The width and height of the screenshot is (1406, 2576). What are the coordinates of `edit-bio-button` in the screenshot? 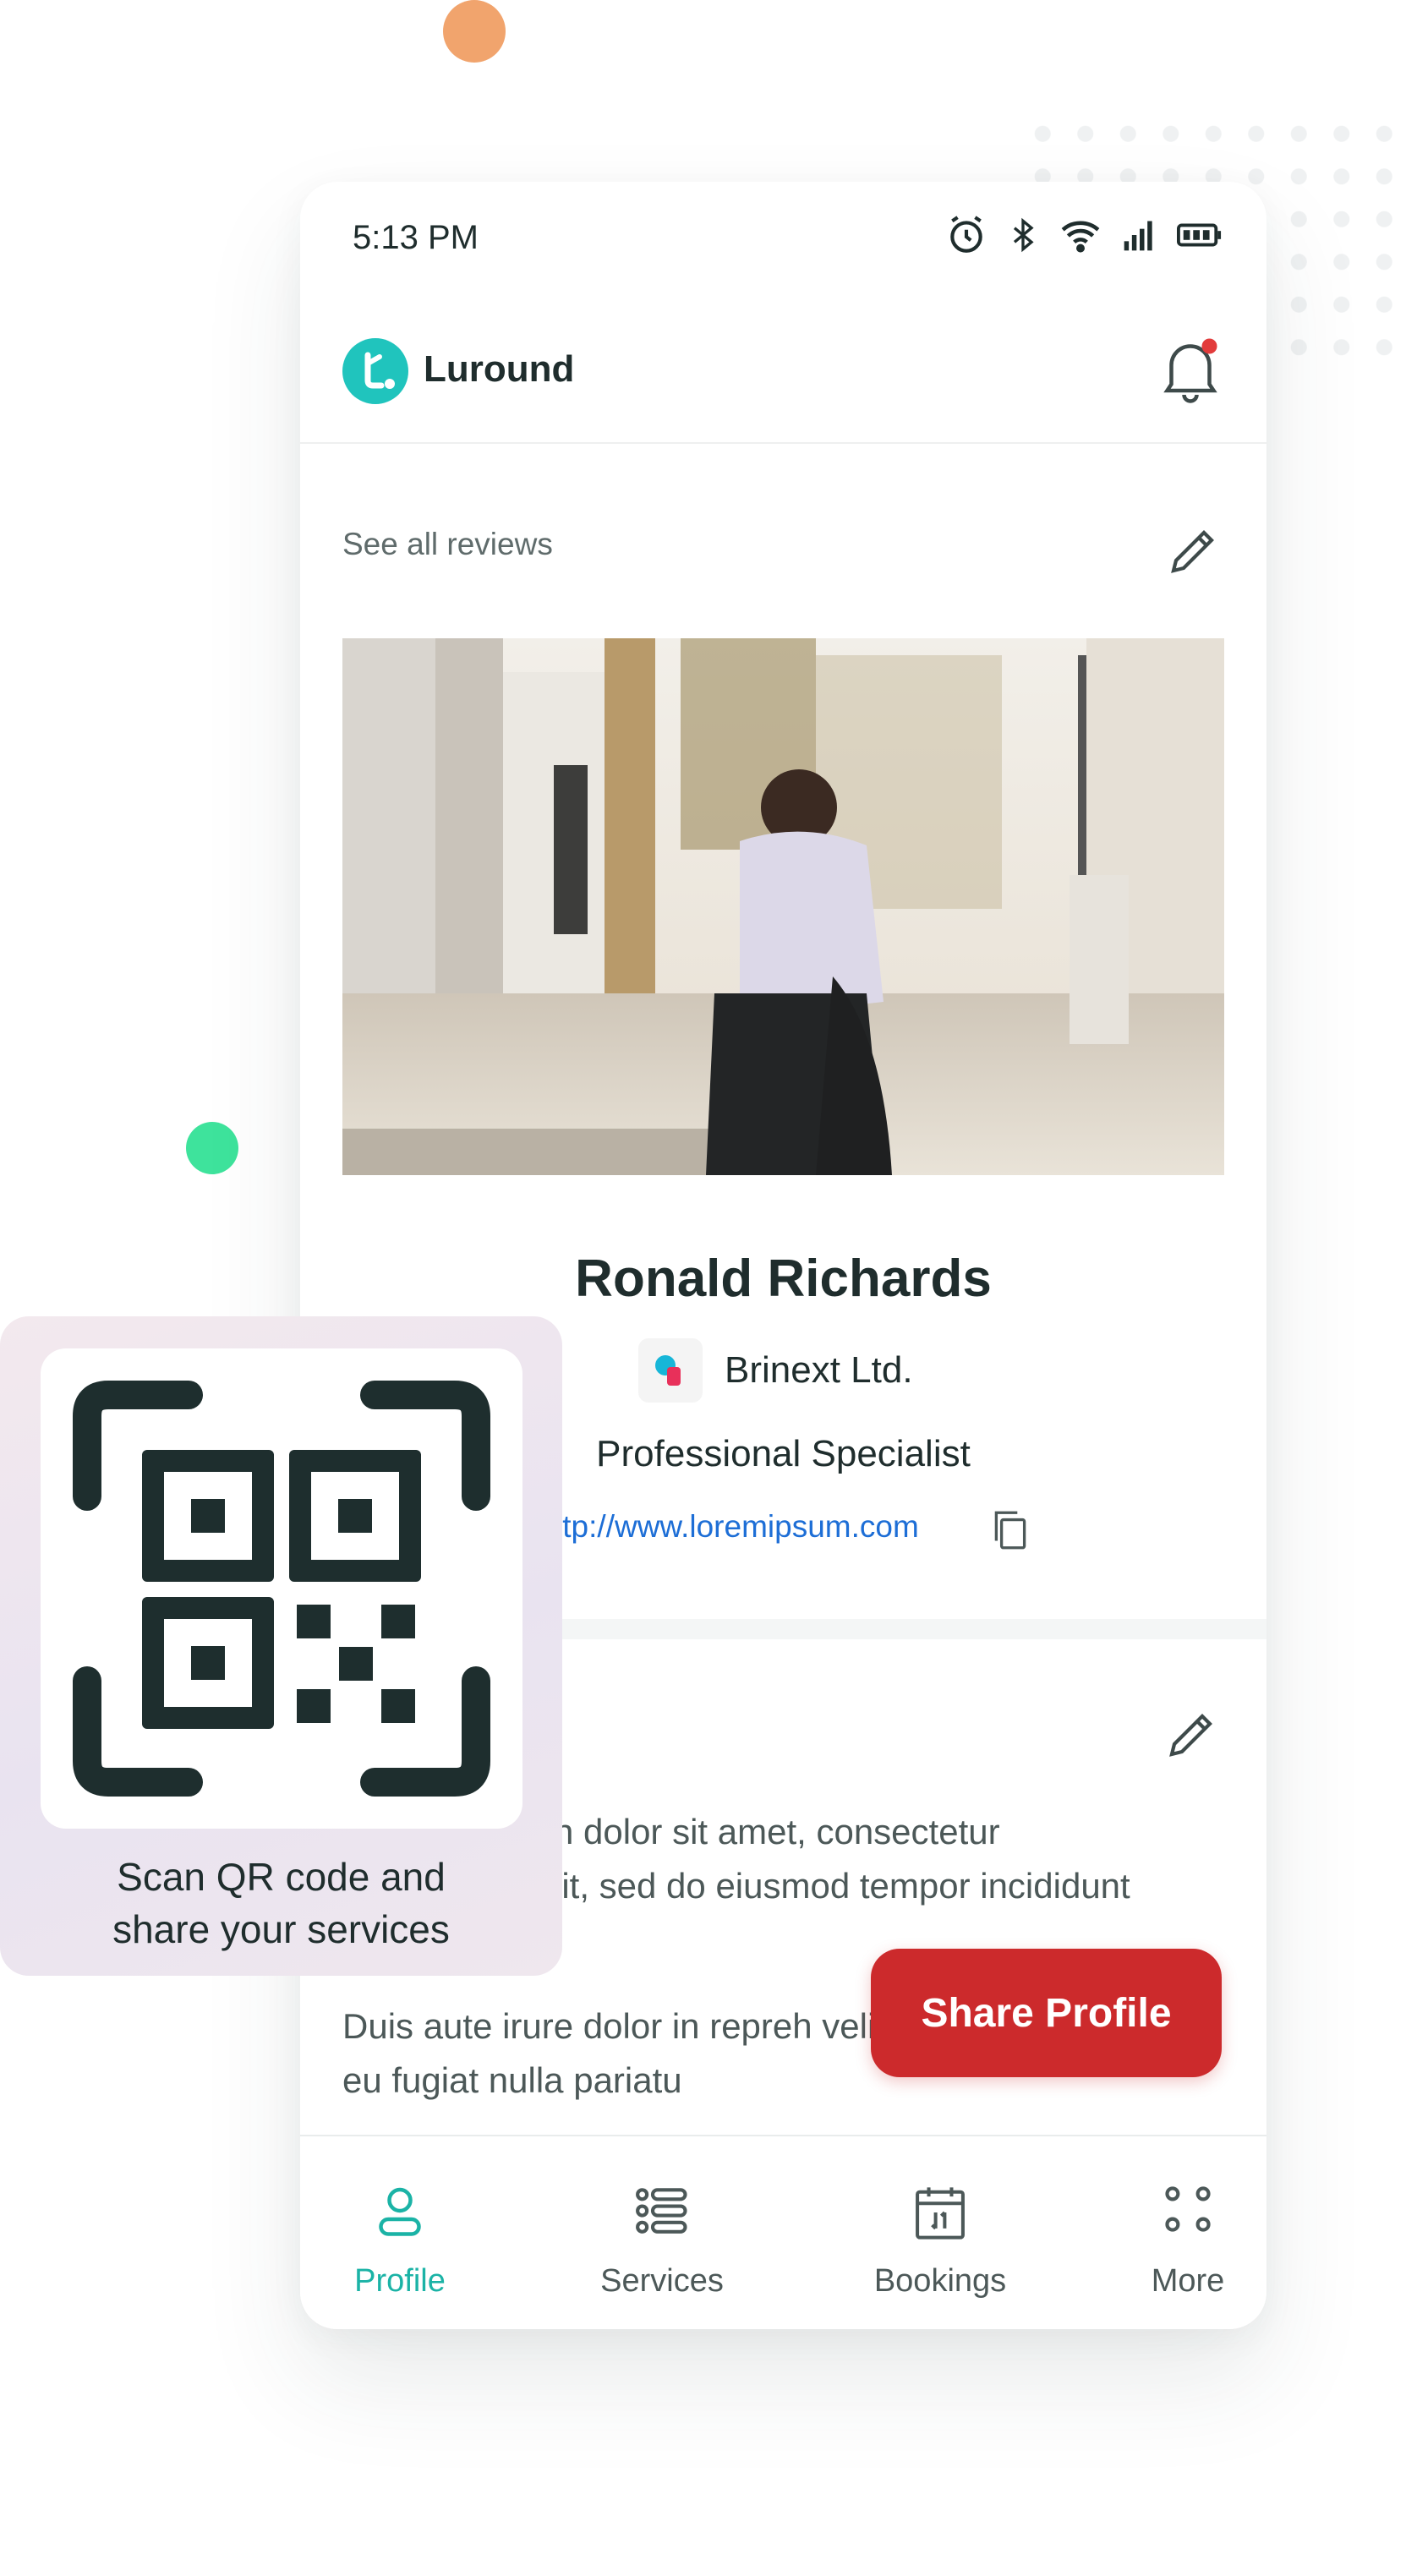 It's located at (1192, 1736).